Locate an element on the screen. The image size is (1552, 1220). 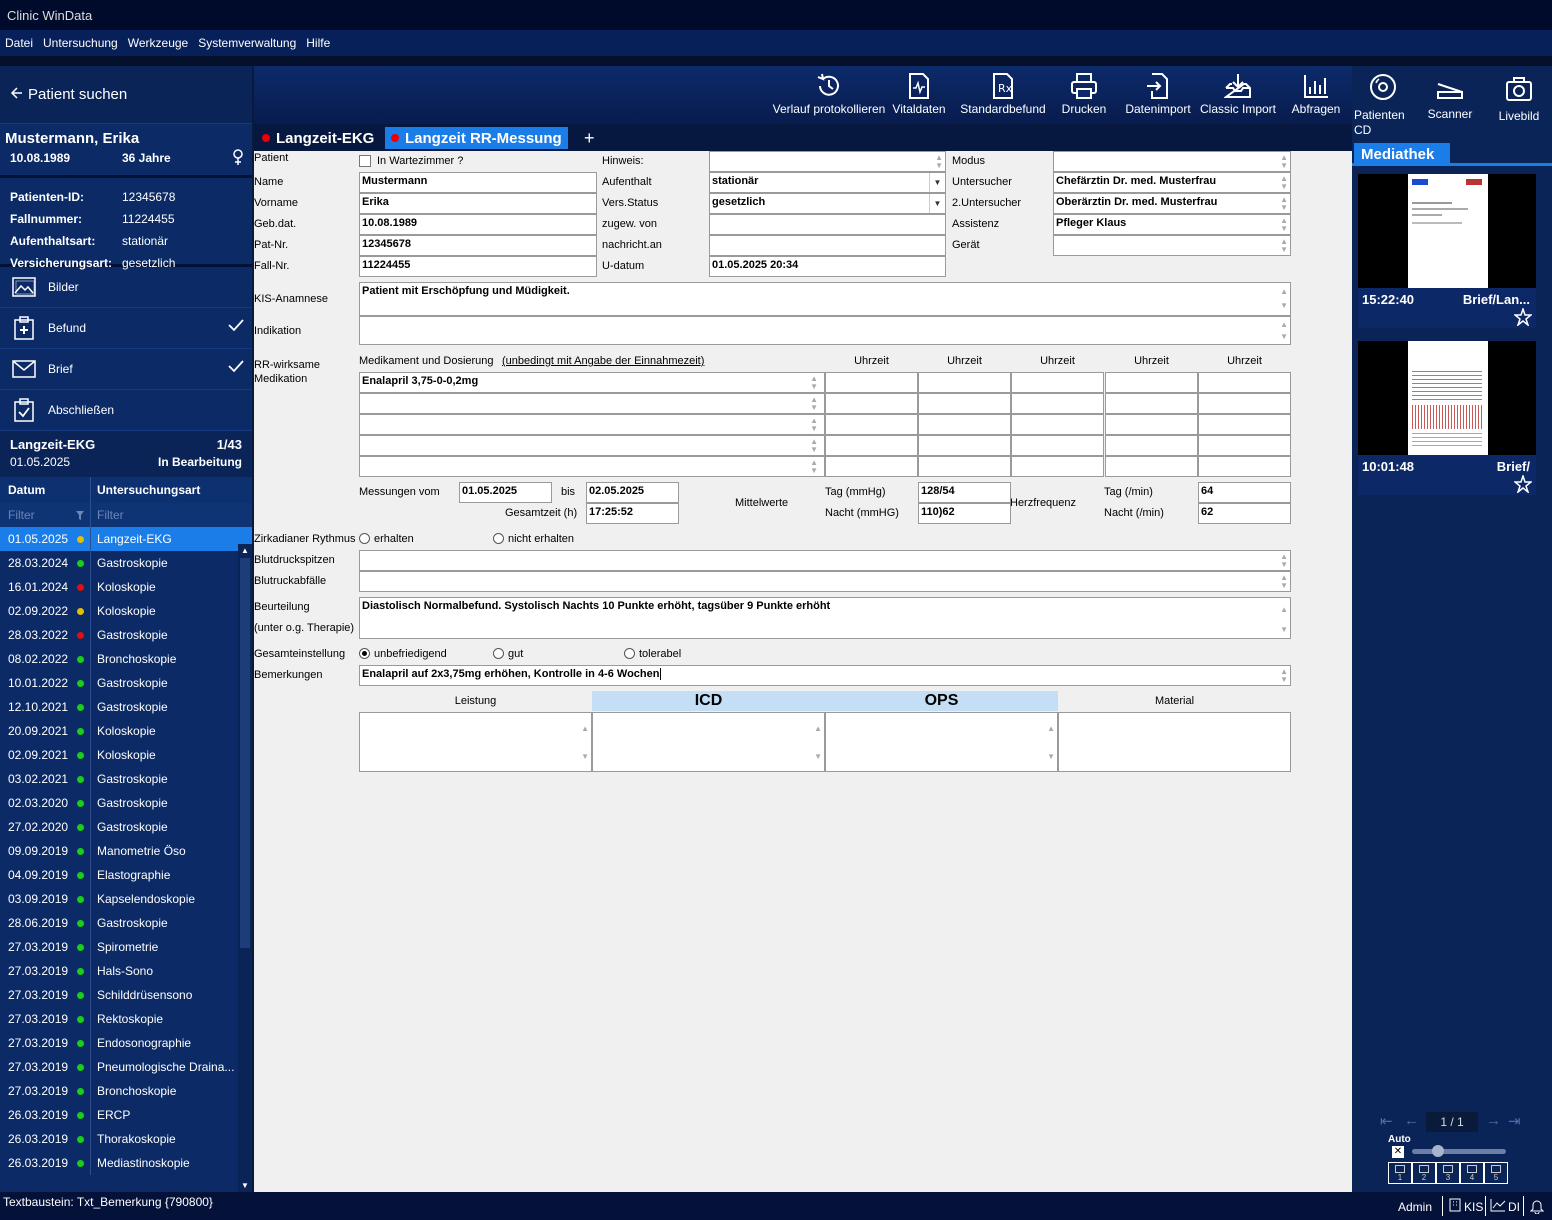
table-row: 03.09.2019 Kapselendoskopie is located at coordinates (126, 899).